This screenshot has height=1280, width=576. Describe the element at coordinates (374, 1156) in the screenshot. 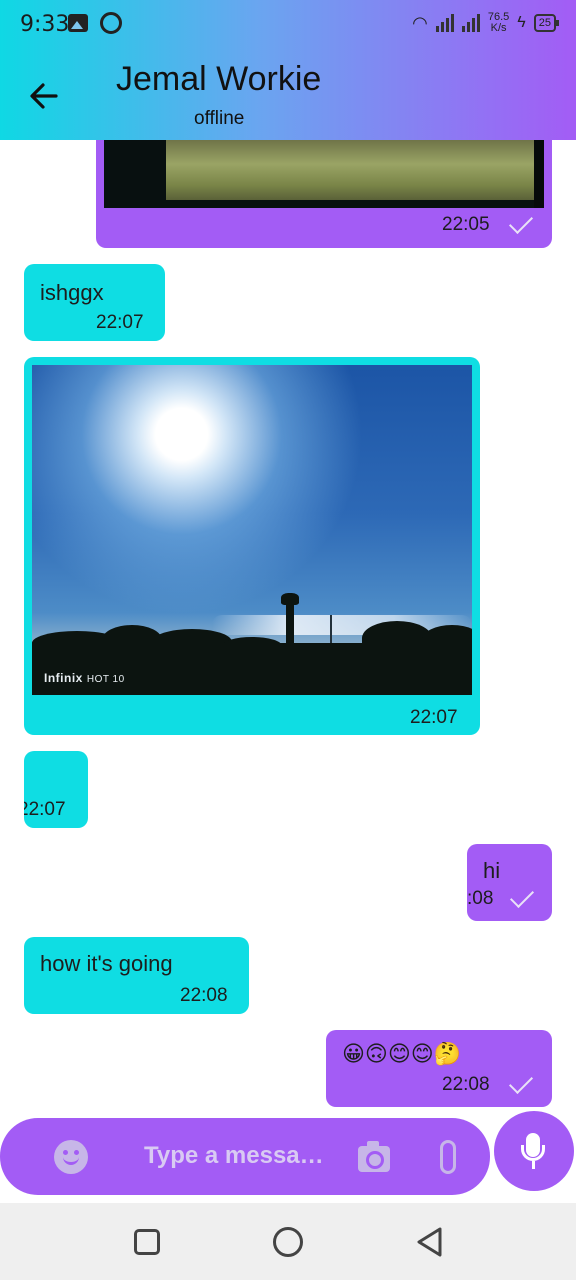

I see `camera-icon` at that location.